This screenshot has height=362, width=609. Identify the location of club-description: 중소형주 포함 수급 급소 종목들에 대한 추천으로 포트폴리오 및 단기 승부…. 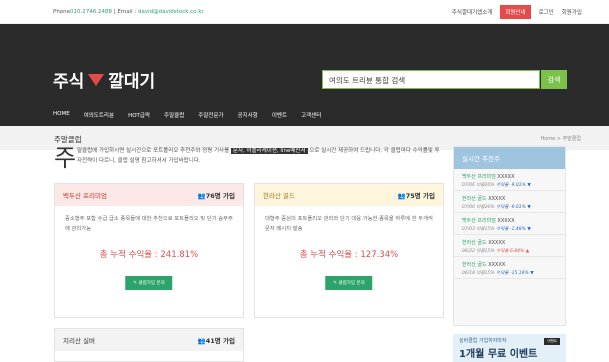
(149, 224).